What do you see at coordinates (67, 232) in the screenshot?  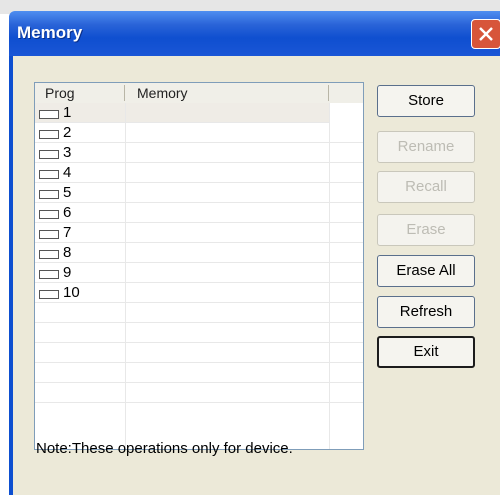 I see `row-number: 7` at bounding box center [67, 232].